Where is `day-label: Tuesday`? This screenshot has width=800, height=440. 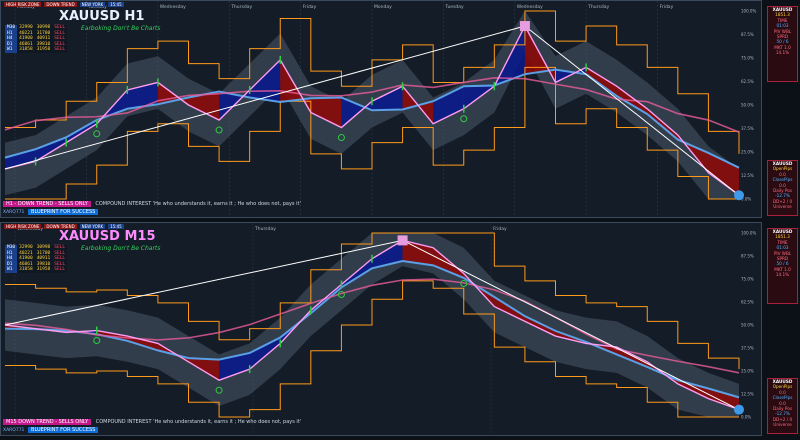 day-label: Tuesday is located at coordinates (454, 7).